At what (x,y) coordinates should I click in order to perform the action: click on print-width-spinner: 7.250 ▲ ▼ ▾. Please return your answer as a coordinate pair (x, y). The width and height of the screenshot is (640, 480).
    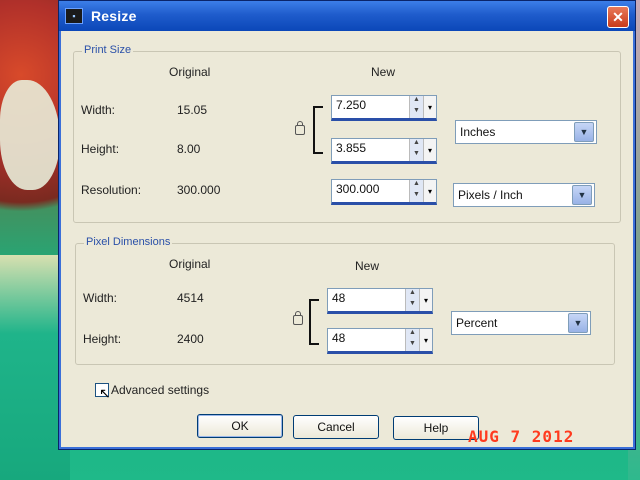
    Looking at the image, I should click on (384, 108).